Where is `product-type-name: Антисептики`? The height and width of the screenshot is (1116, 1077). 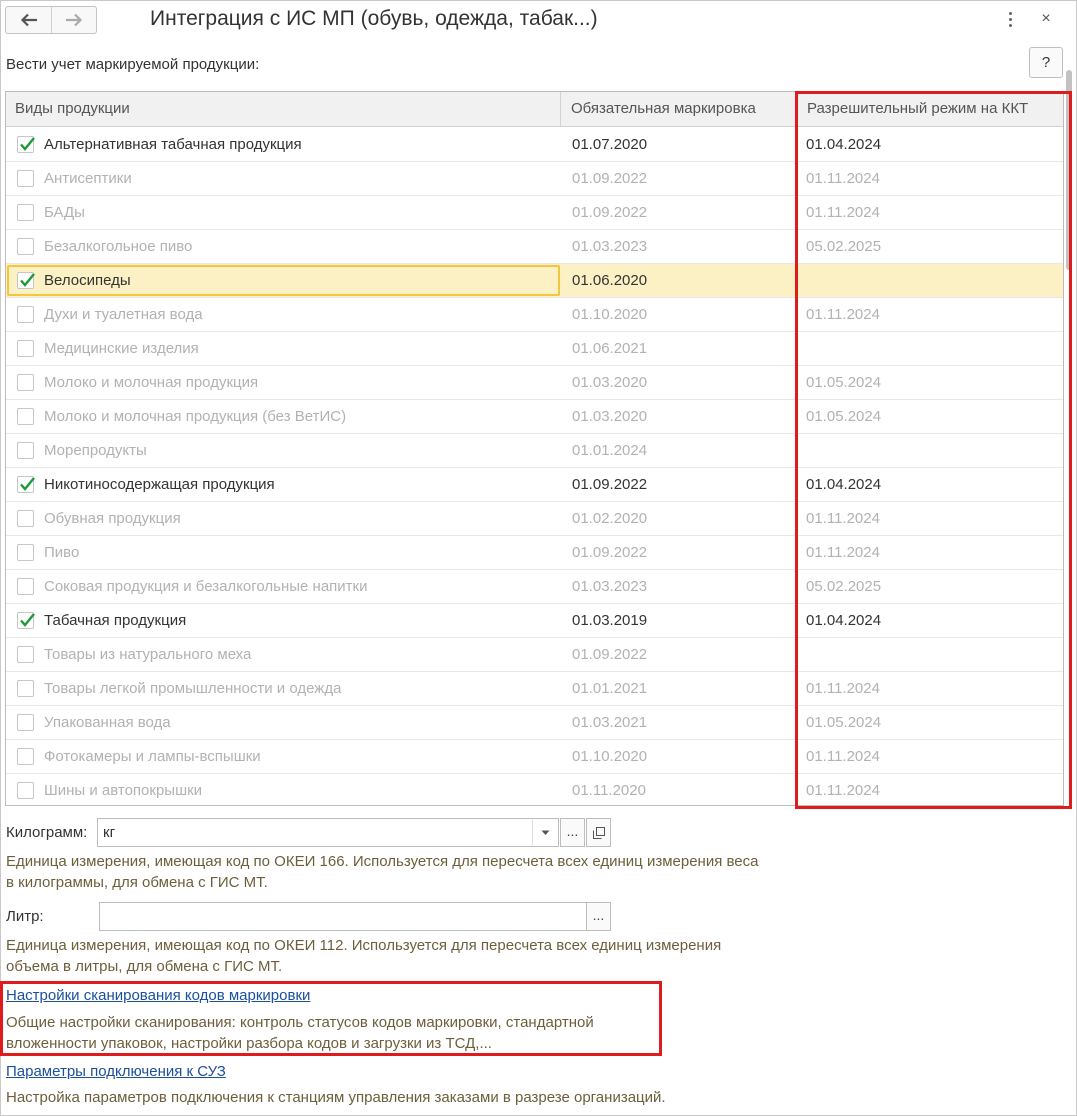
product-type-name: Антисептики is located at coordinates (88, 178).